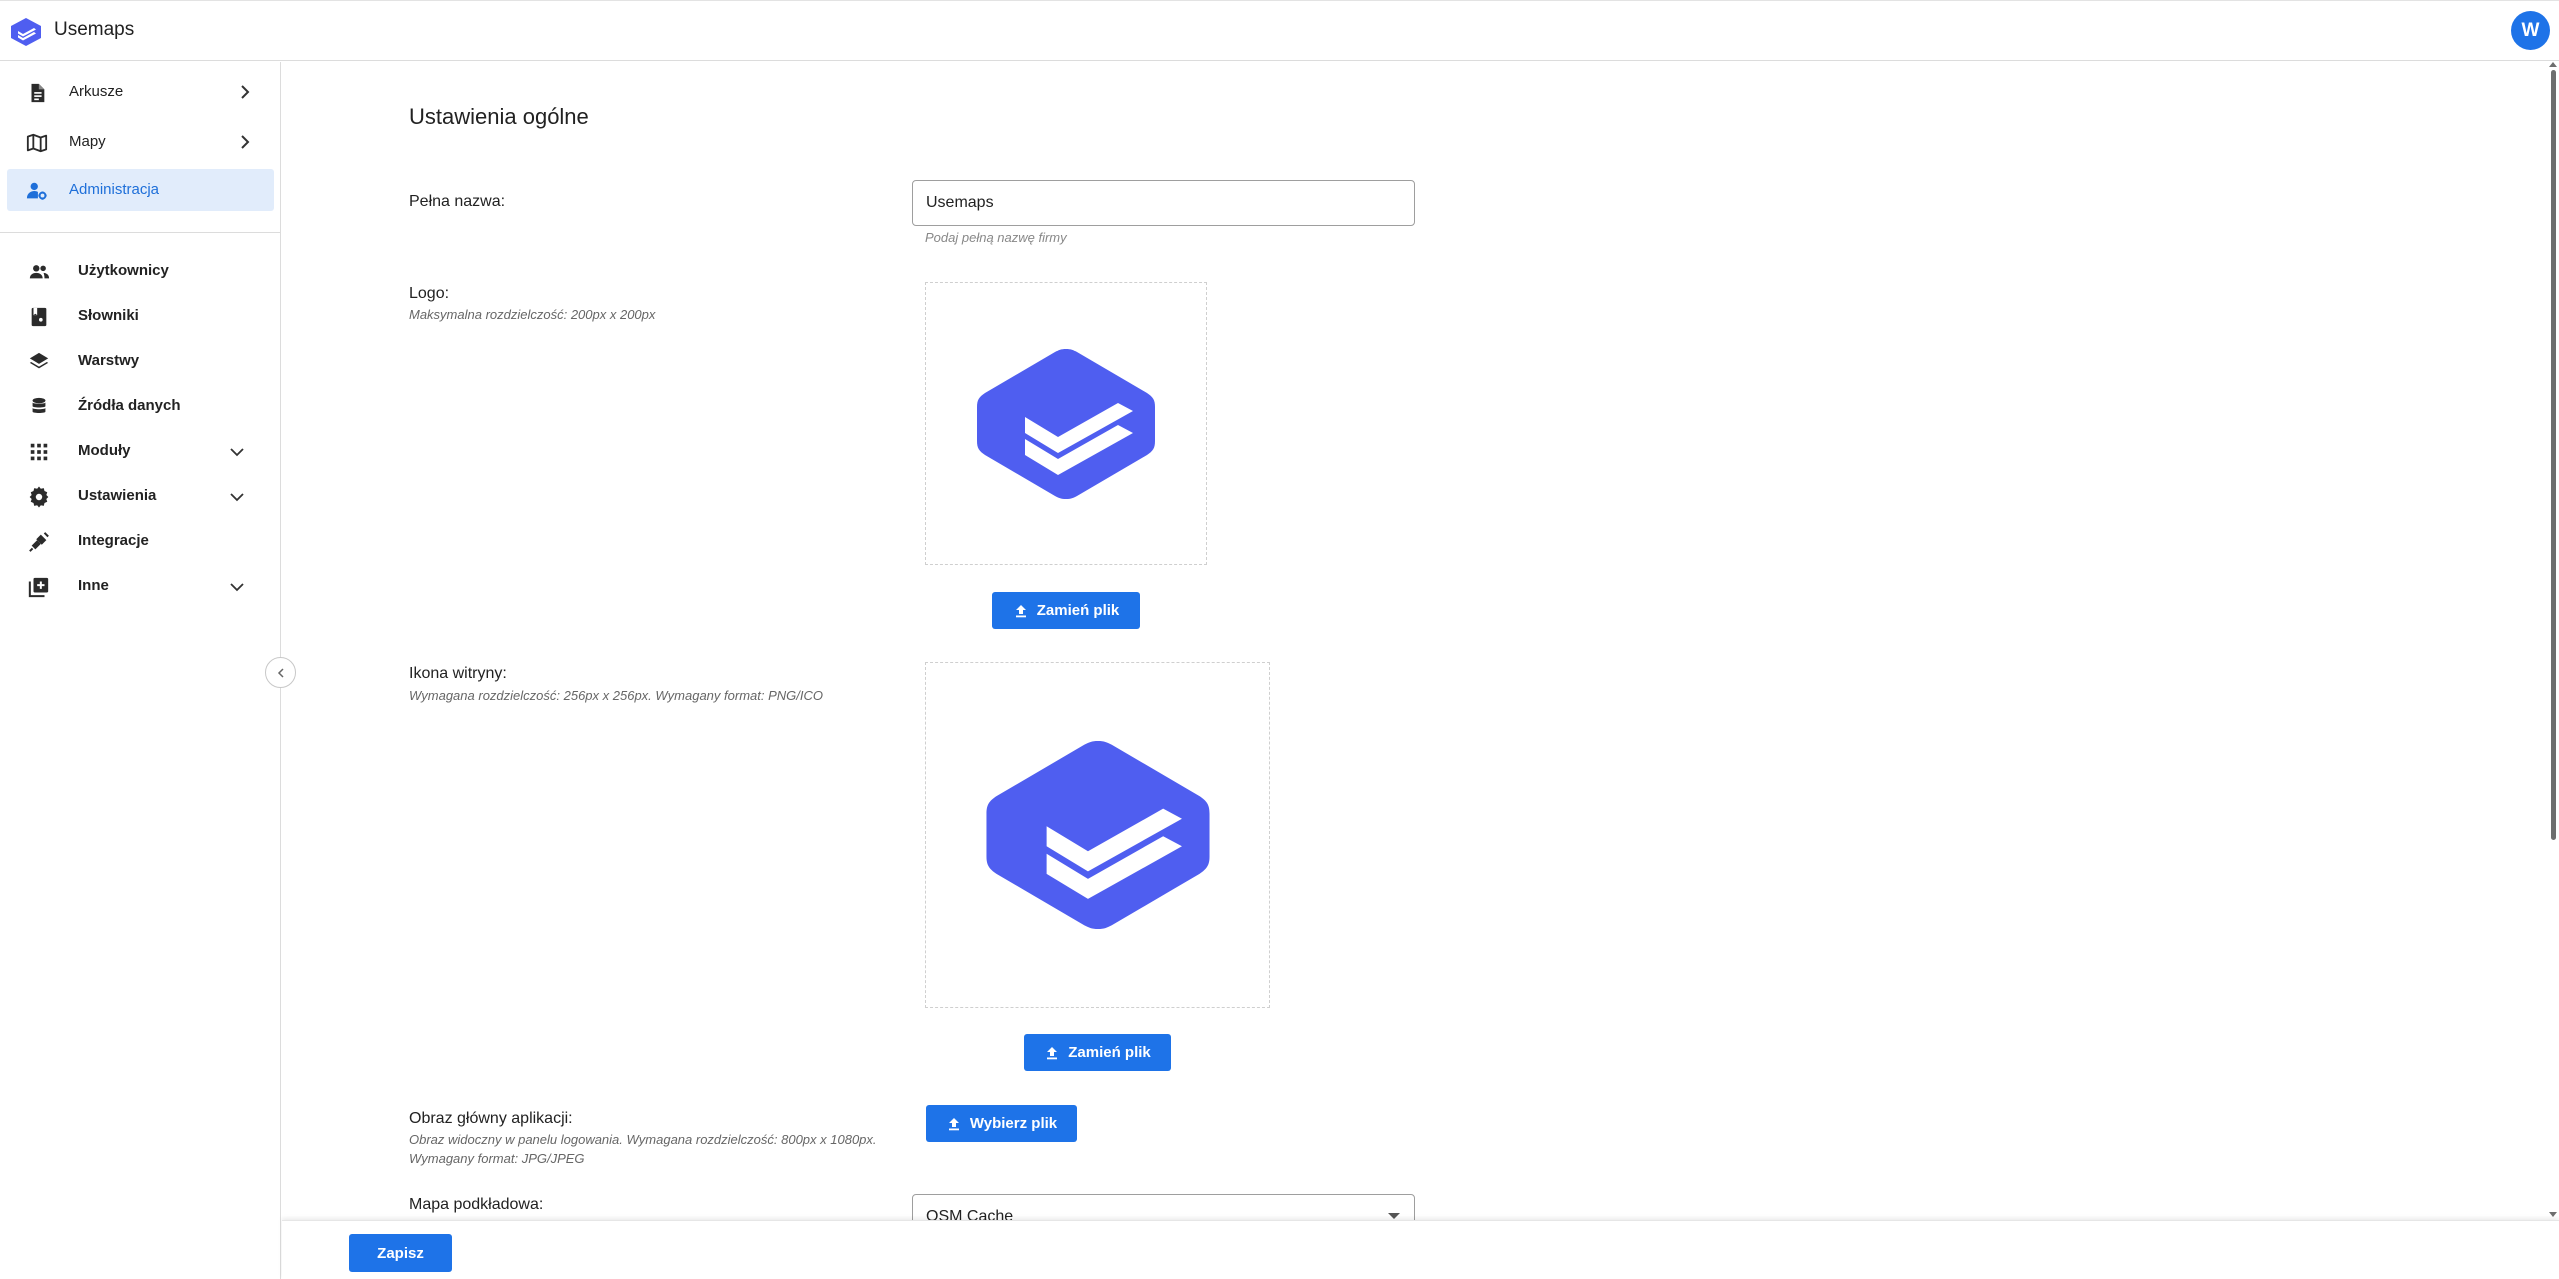 This screenshot has width=2559, height=1279. I want to click on main-scrollbar, so click(2553, 641).